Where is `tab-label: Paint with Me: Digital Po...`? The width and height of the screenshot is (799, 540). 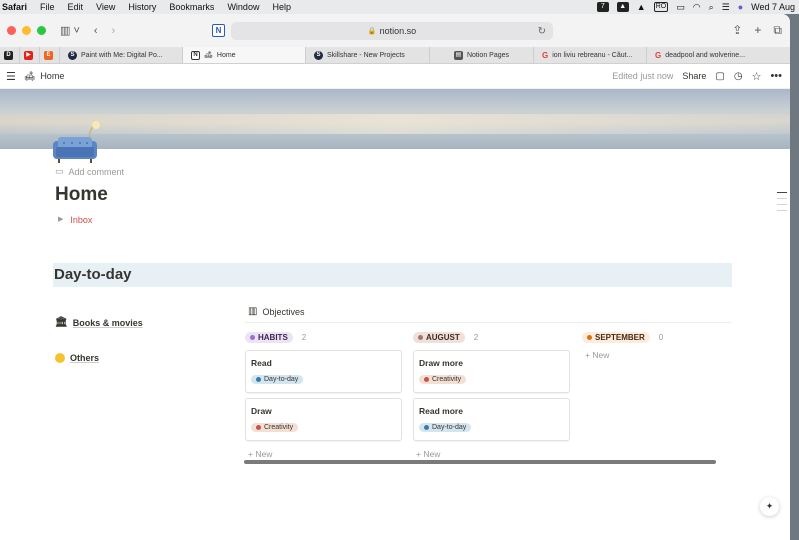 tab-label: Paint with Me: Digital Po... is located at coordinates (122, 55).